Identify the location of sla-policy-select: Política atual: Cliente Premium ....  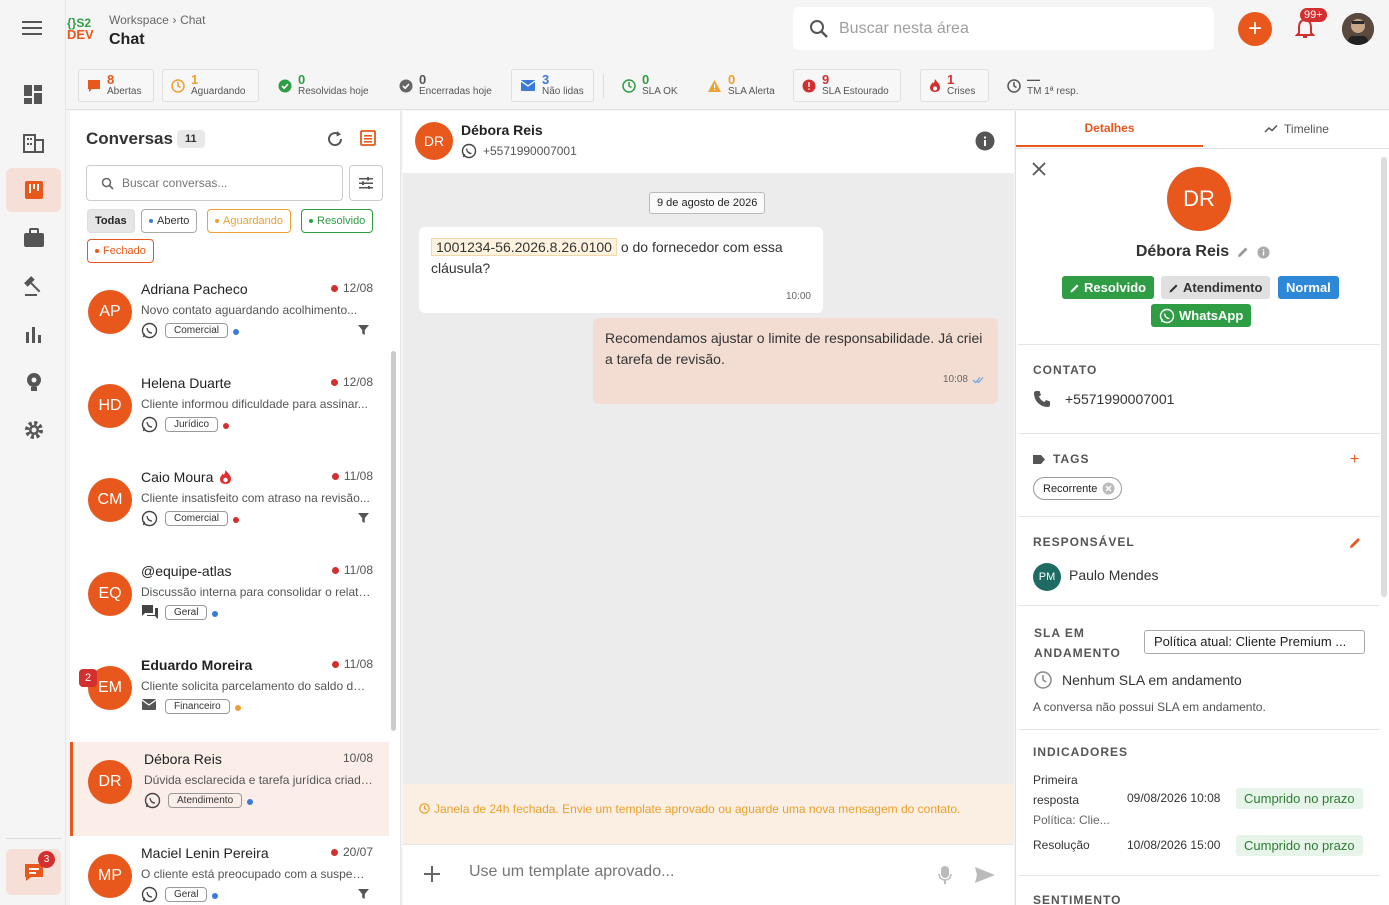
(1254, 642).